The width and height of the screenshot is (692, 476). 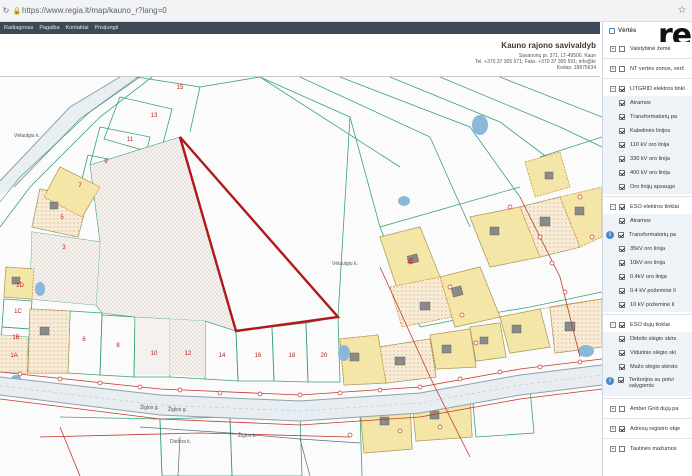 I want to click on url-path: /map/kauno_r?lang=0, so click(x=128, y=10).